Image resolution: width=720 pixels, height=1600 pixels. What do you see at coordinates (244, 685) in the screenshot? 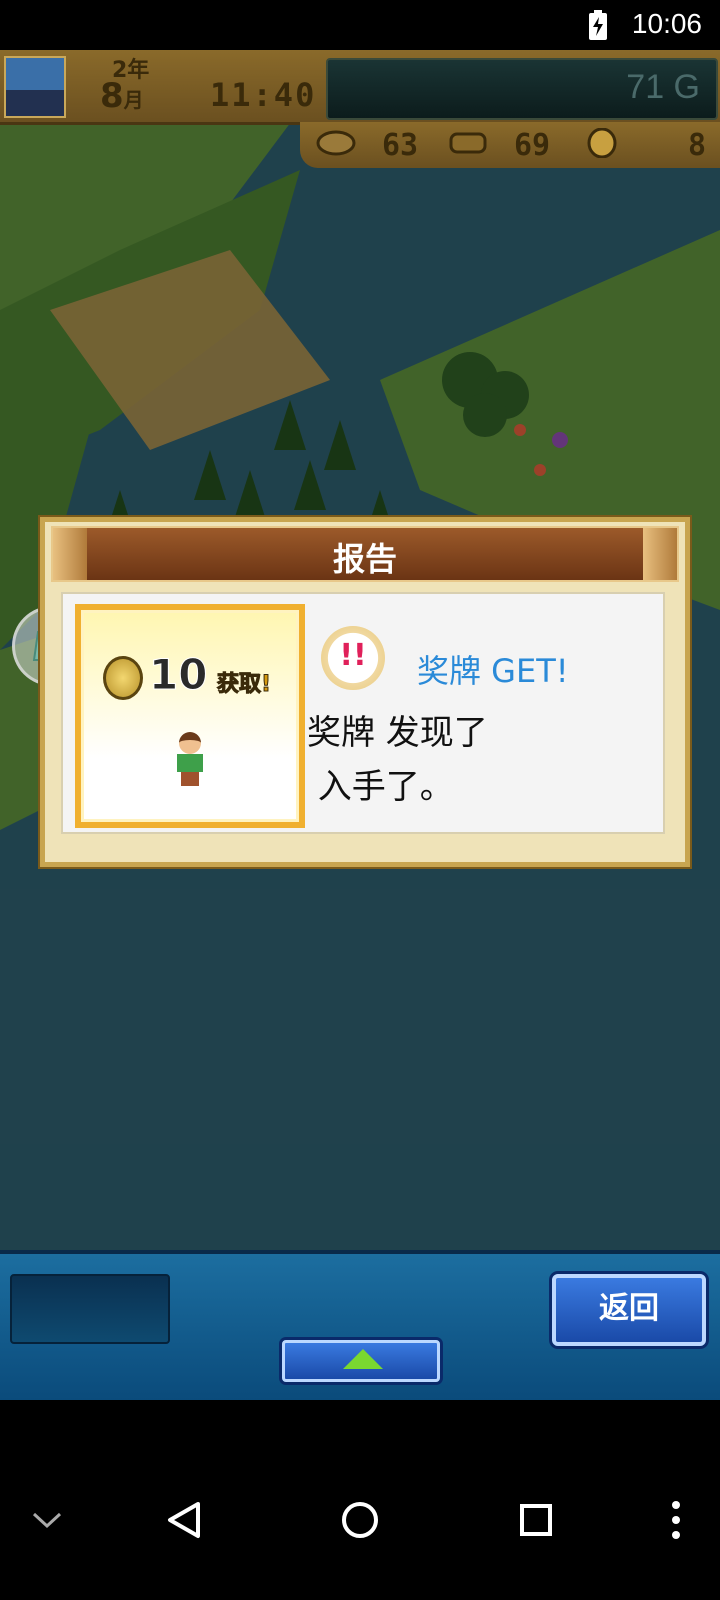
I see `reward-label: 获取!` at bounding box center [244, 685].